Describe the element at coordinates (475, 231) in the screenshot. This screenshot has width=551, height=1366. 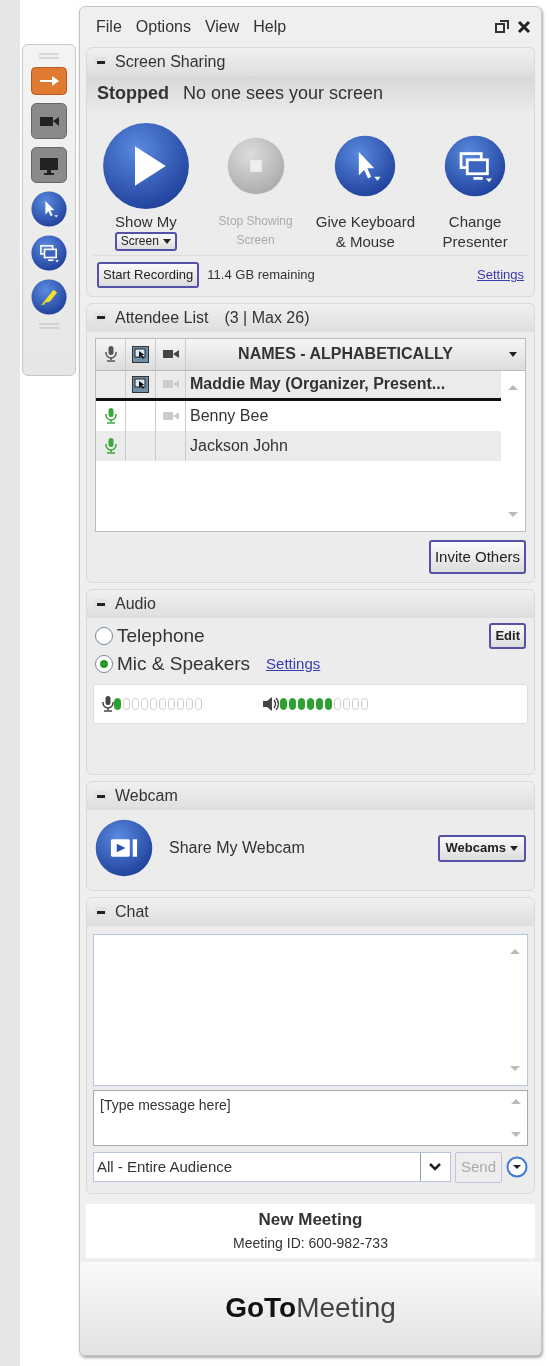
I see `action-label: Change Presenter` at that location.